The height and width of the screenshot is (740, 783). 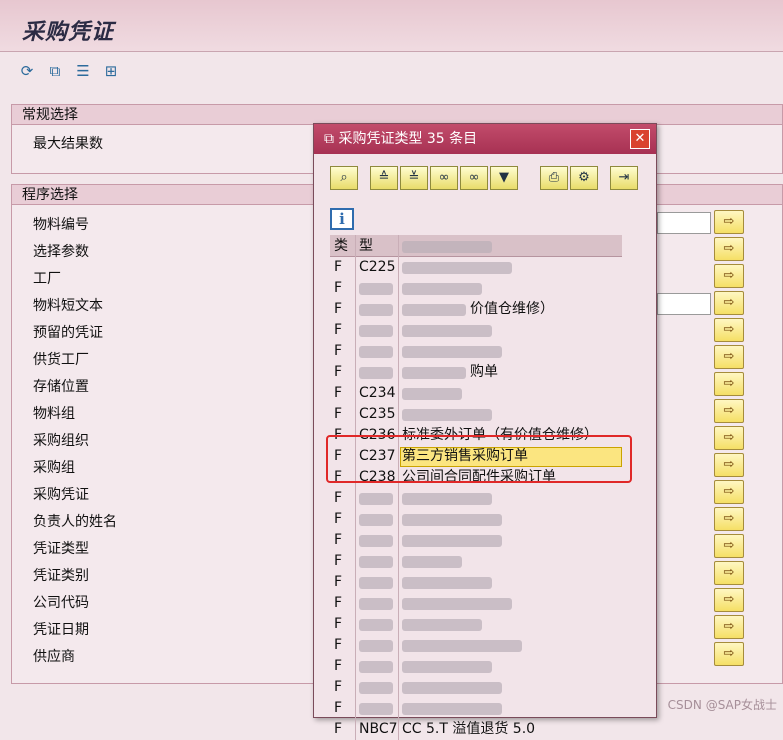 What do you see at coordinates (444, 178) in the screenshot?
I see `binoculars-icon: ∞` at bounding box center [444, 178].